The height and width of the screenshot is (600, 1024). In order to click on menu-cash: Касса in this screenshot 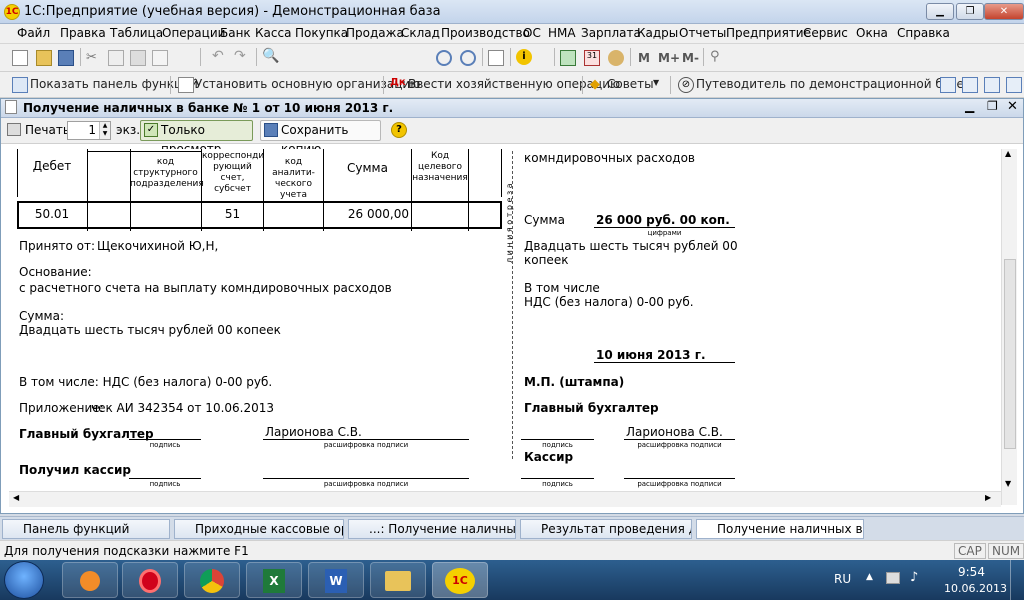, I will do `click(273, 33)`.